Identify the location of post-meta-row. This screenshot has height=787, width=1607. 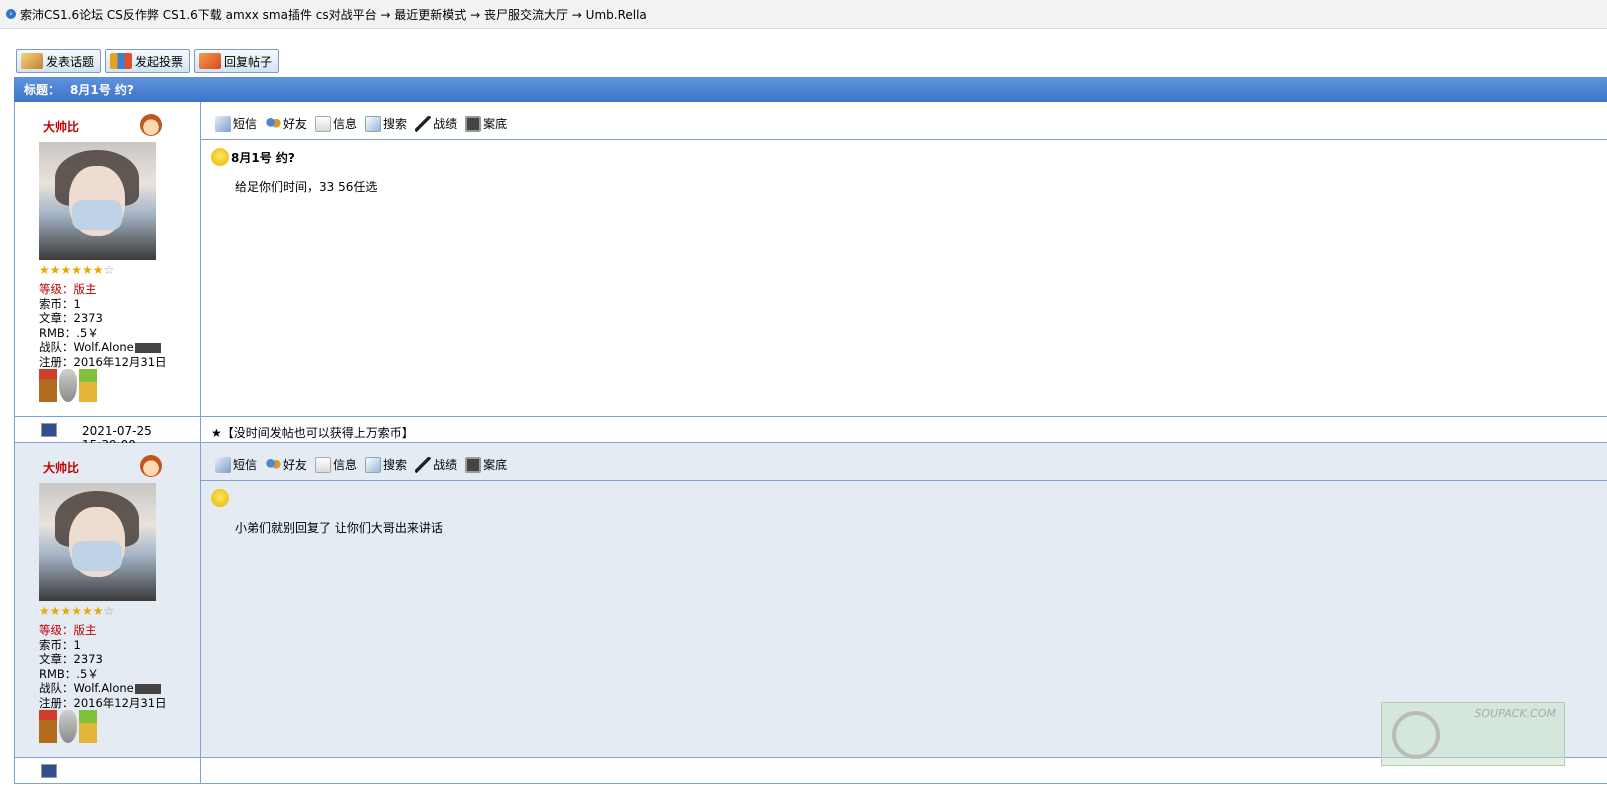
(810, 770).